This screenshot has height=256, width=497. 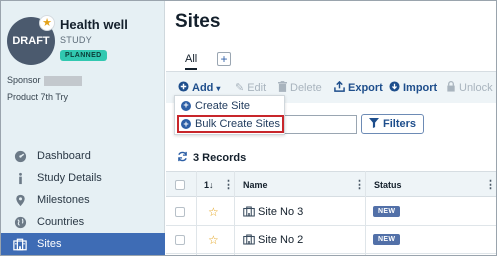 I want to click on site-name: Site No 2, so click(x=280, y=240).